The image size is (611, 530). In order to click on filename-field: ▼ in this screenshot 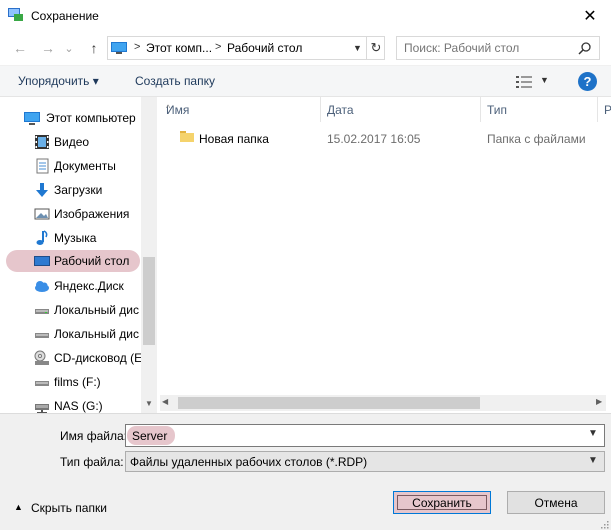, I will do `click(365, 435)`.